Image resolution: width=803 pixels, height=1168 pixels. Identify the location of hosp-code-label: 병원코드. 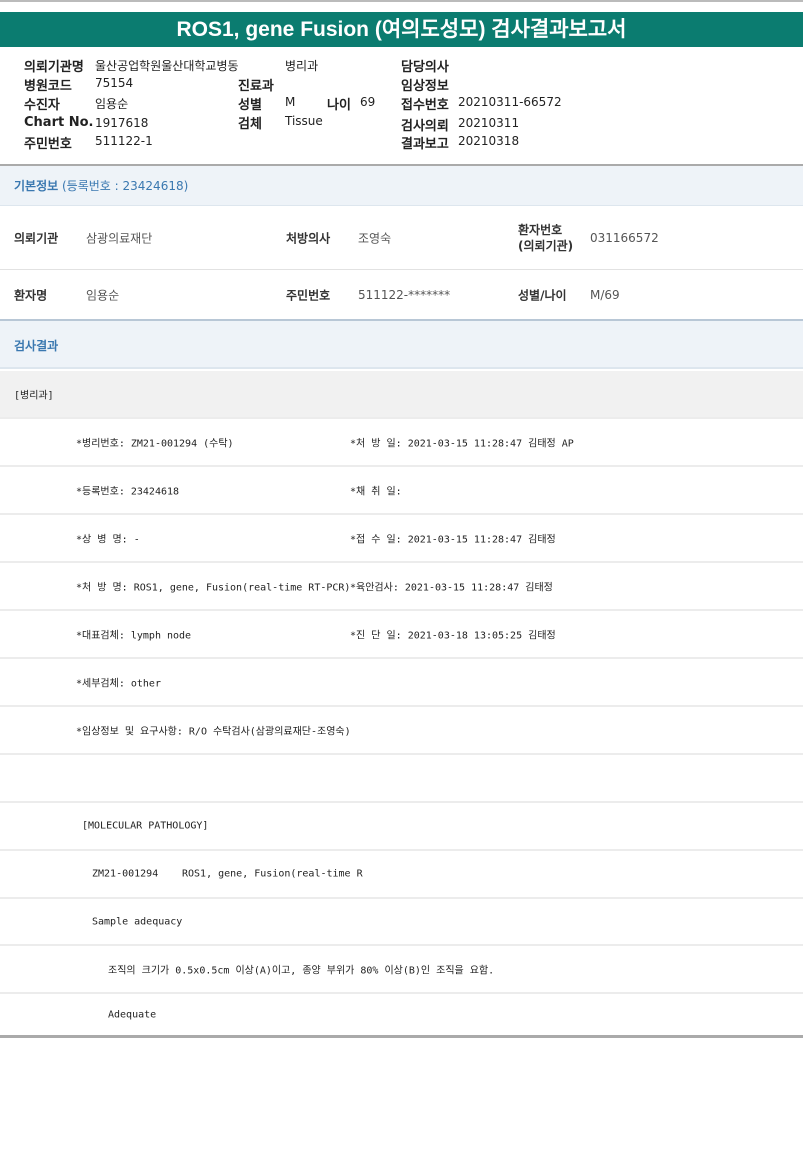
(48, 86).